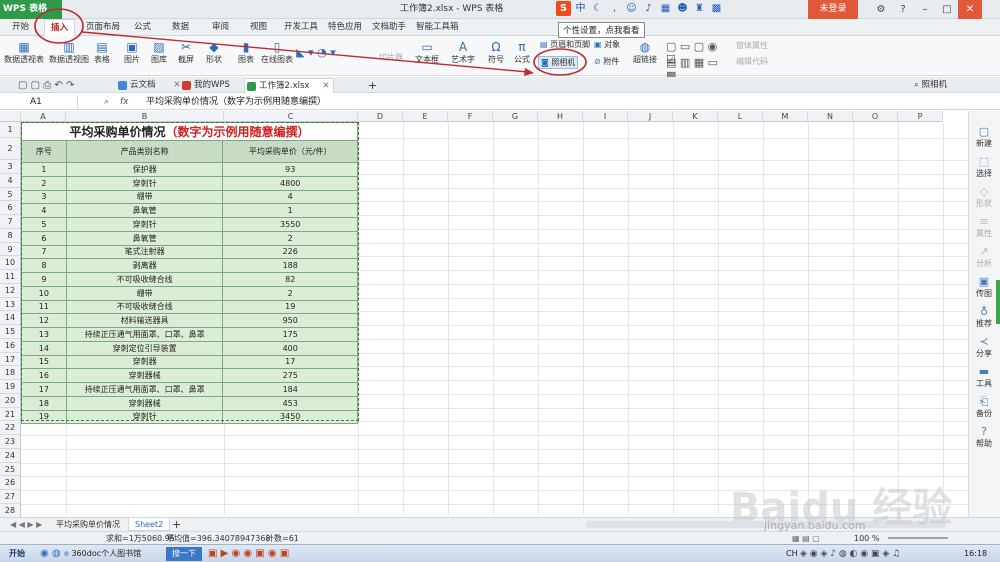 This screenshot has height=562, width=1000. Describe the element at coordinates (903, 9) in the screenshot. I see `help-icon: ?` at that location.